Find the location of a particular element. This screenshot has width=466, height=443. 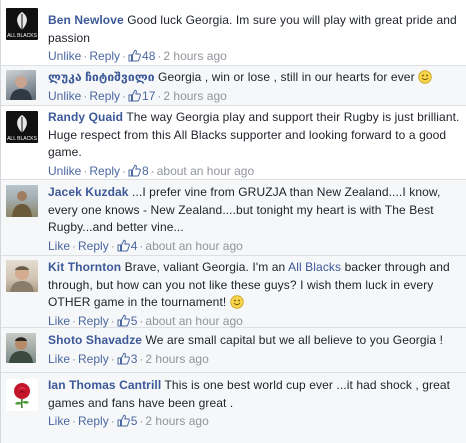

rose-icon is located at coordinates (22, 396).